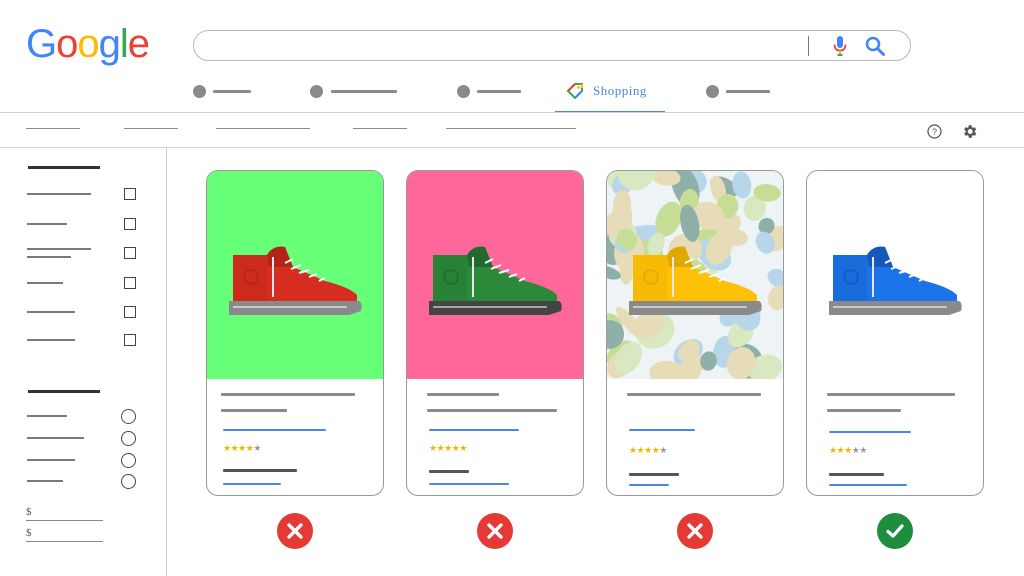 Image resolution: width=1024 pixels, height=576 pixels. What do you see at coordinates (109, 44) in the screenshot?
I see `logo-letter: g` at bounding box center [109, 44].